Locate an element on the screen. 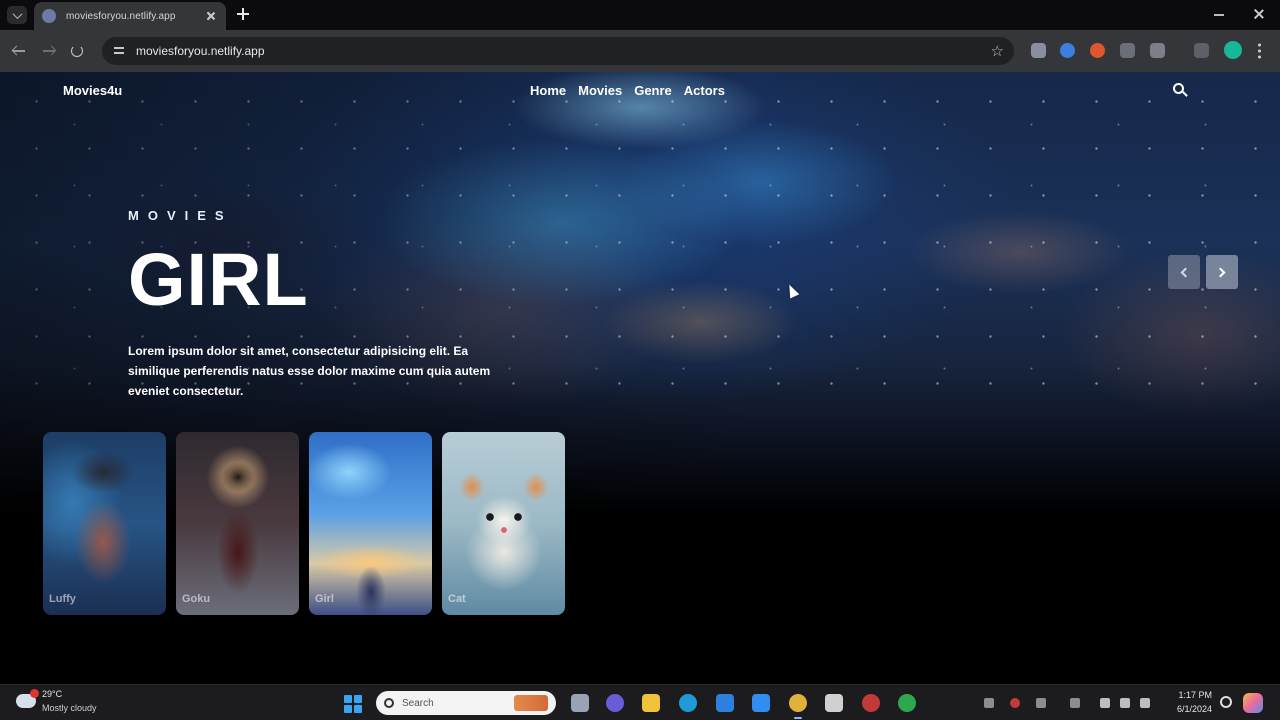 The image size is (1280, 720). task-view-icon is located at coordinates (580, 703).